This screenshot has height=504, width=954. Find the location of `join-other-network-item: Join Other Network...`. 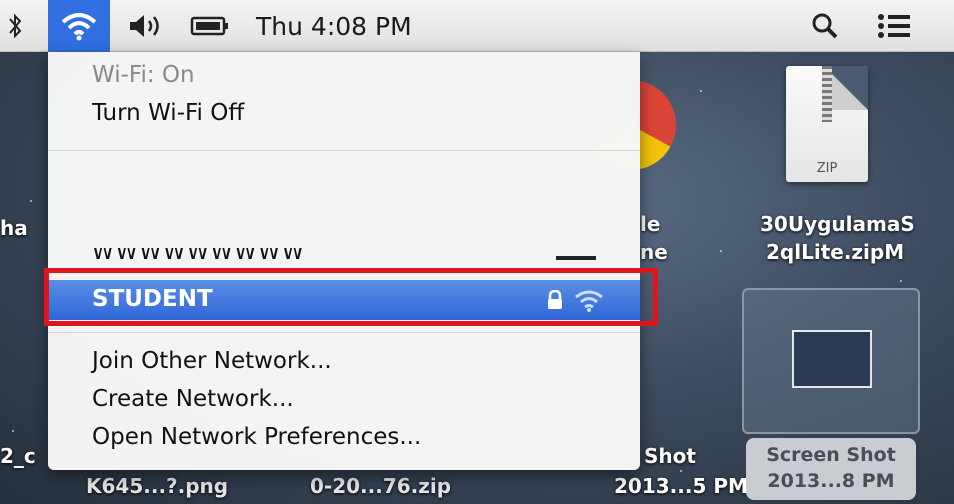

join-other-network-item: Join Other Network... is located at coordinates (212, 361).